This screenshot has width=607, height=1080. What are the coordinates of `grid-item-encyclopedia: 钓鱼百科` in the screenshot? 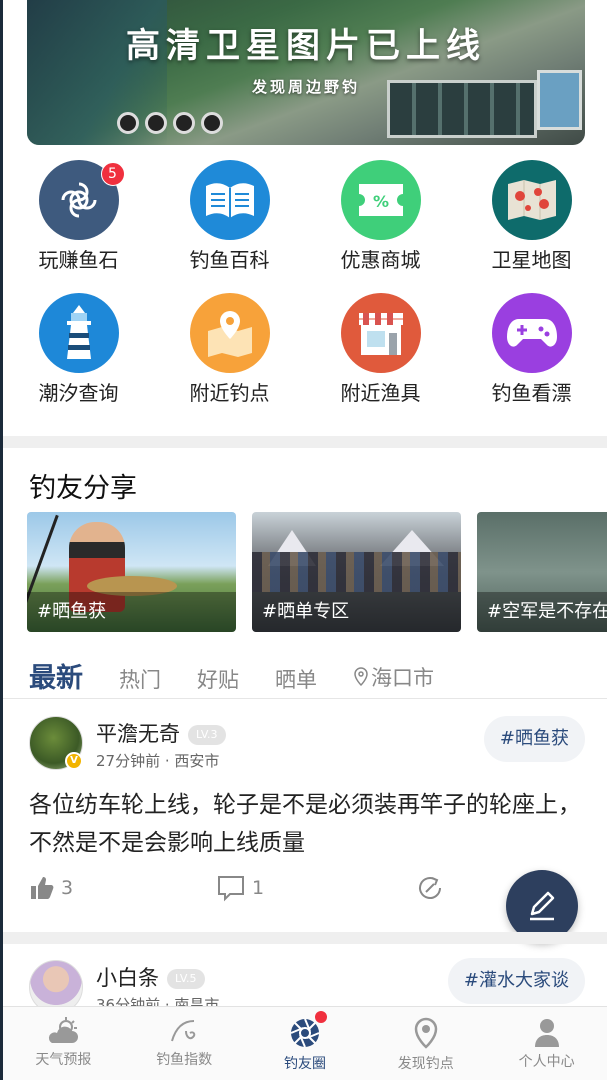 It's located at (229, 216).